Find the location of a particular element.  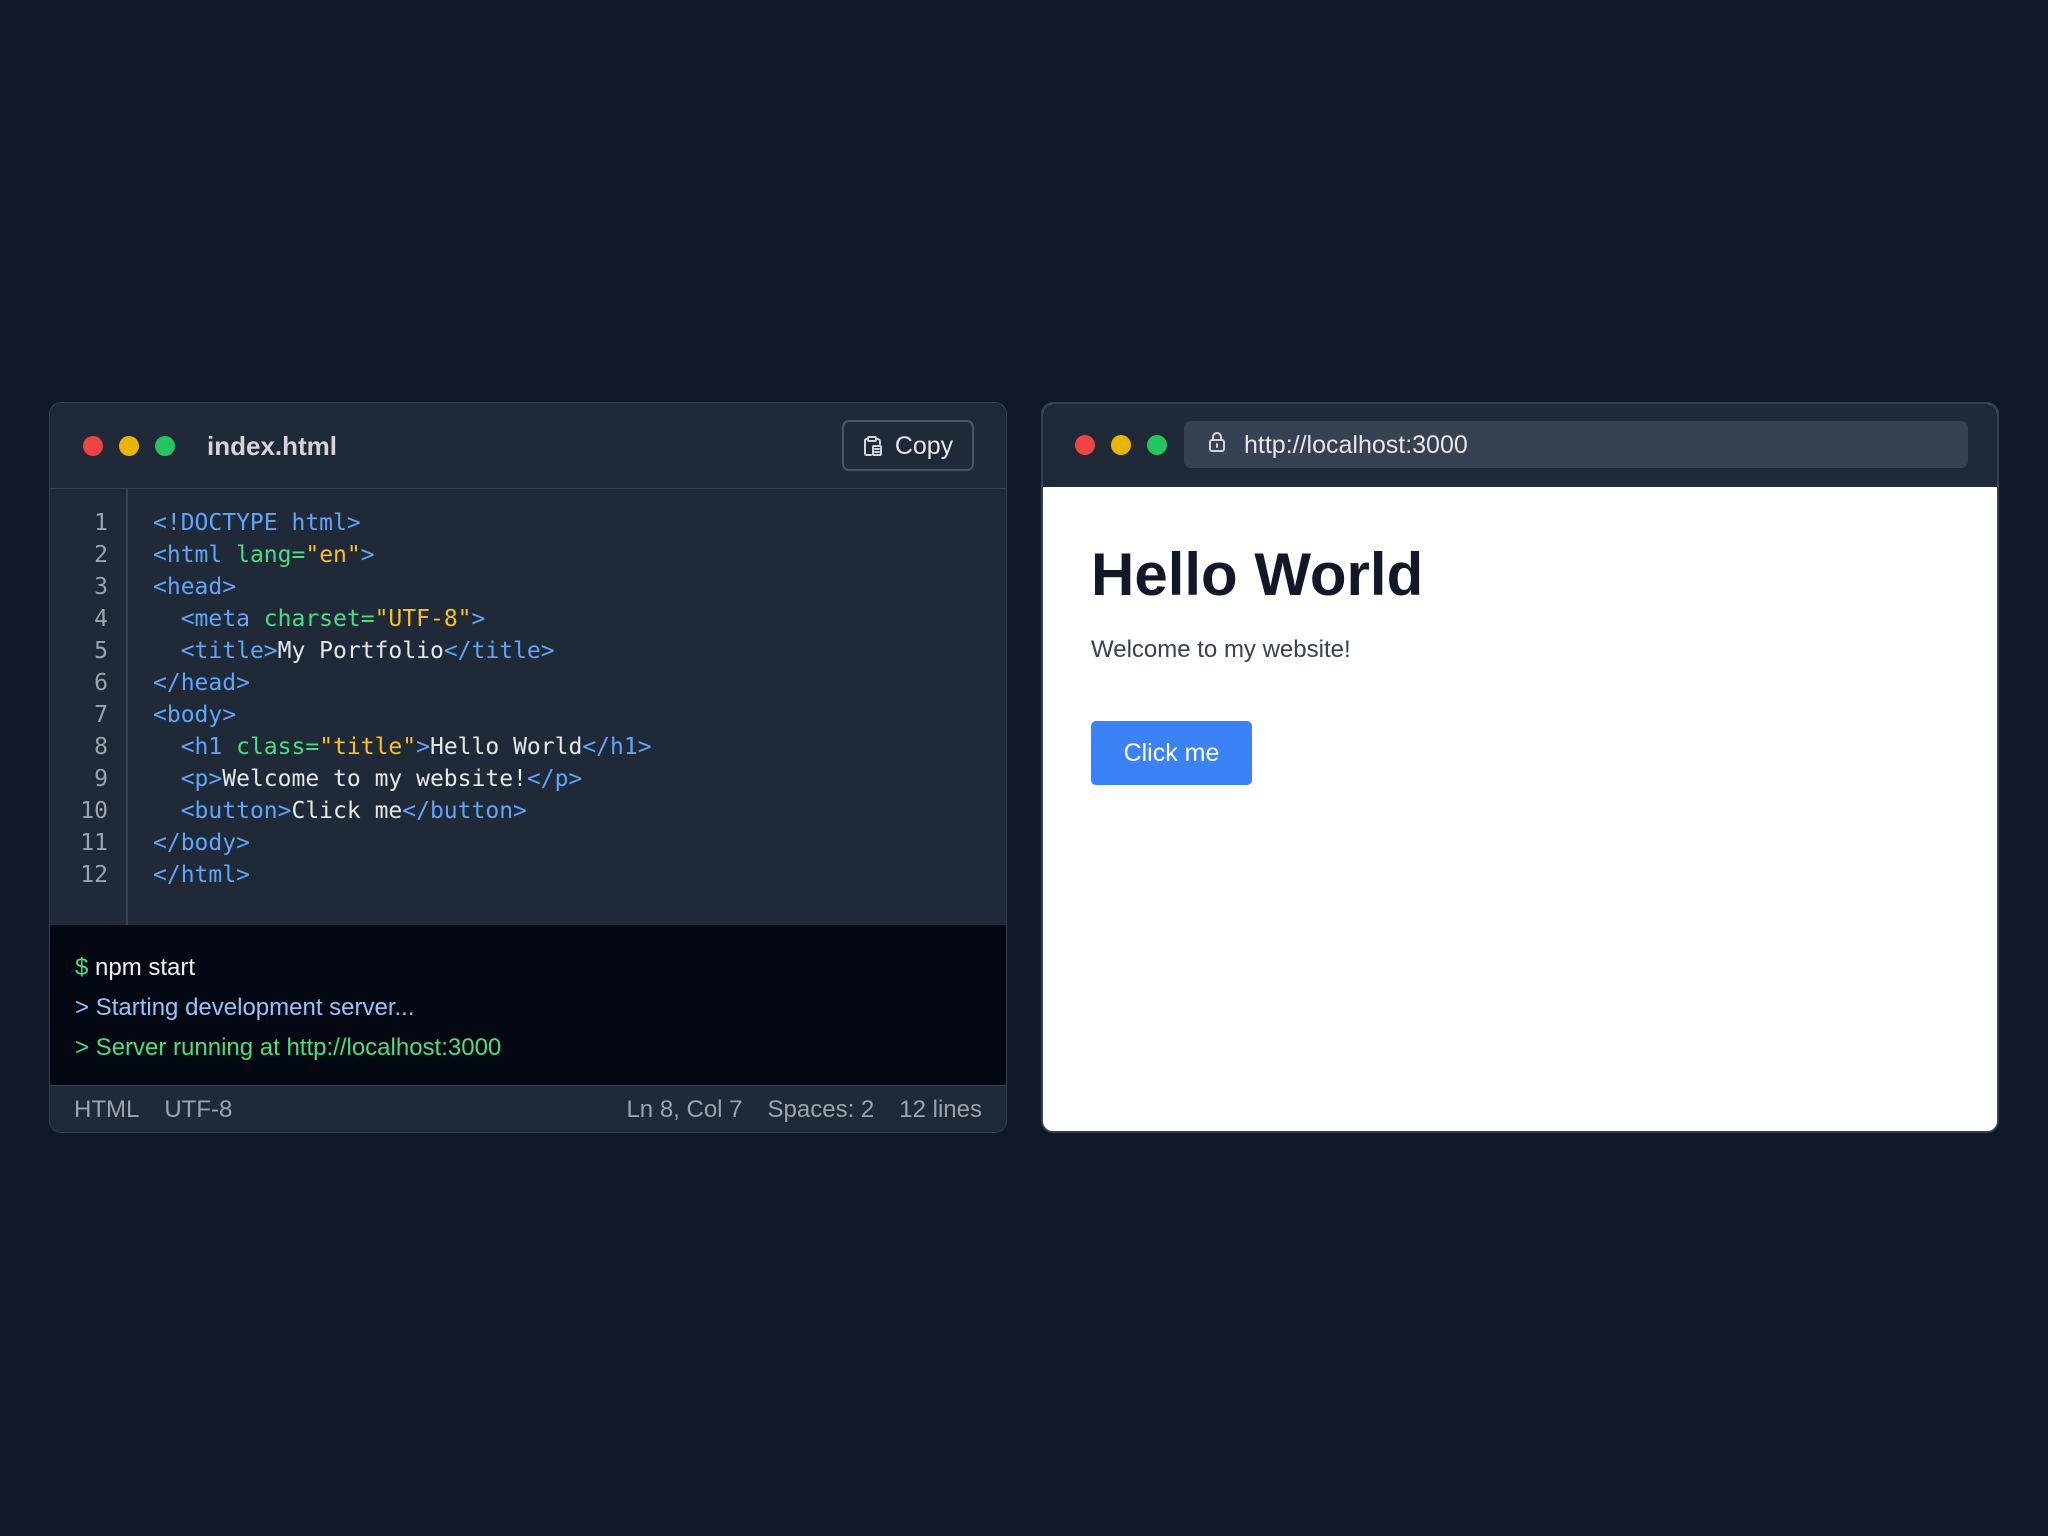

status-encoding: UTF-8 is located at coordinates (198, 1110).